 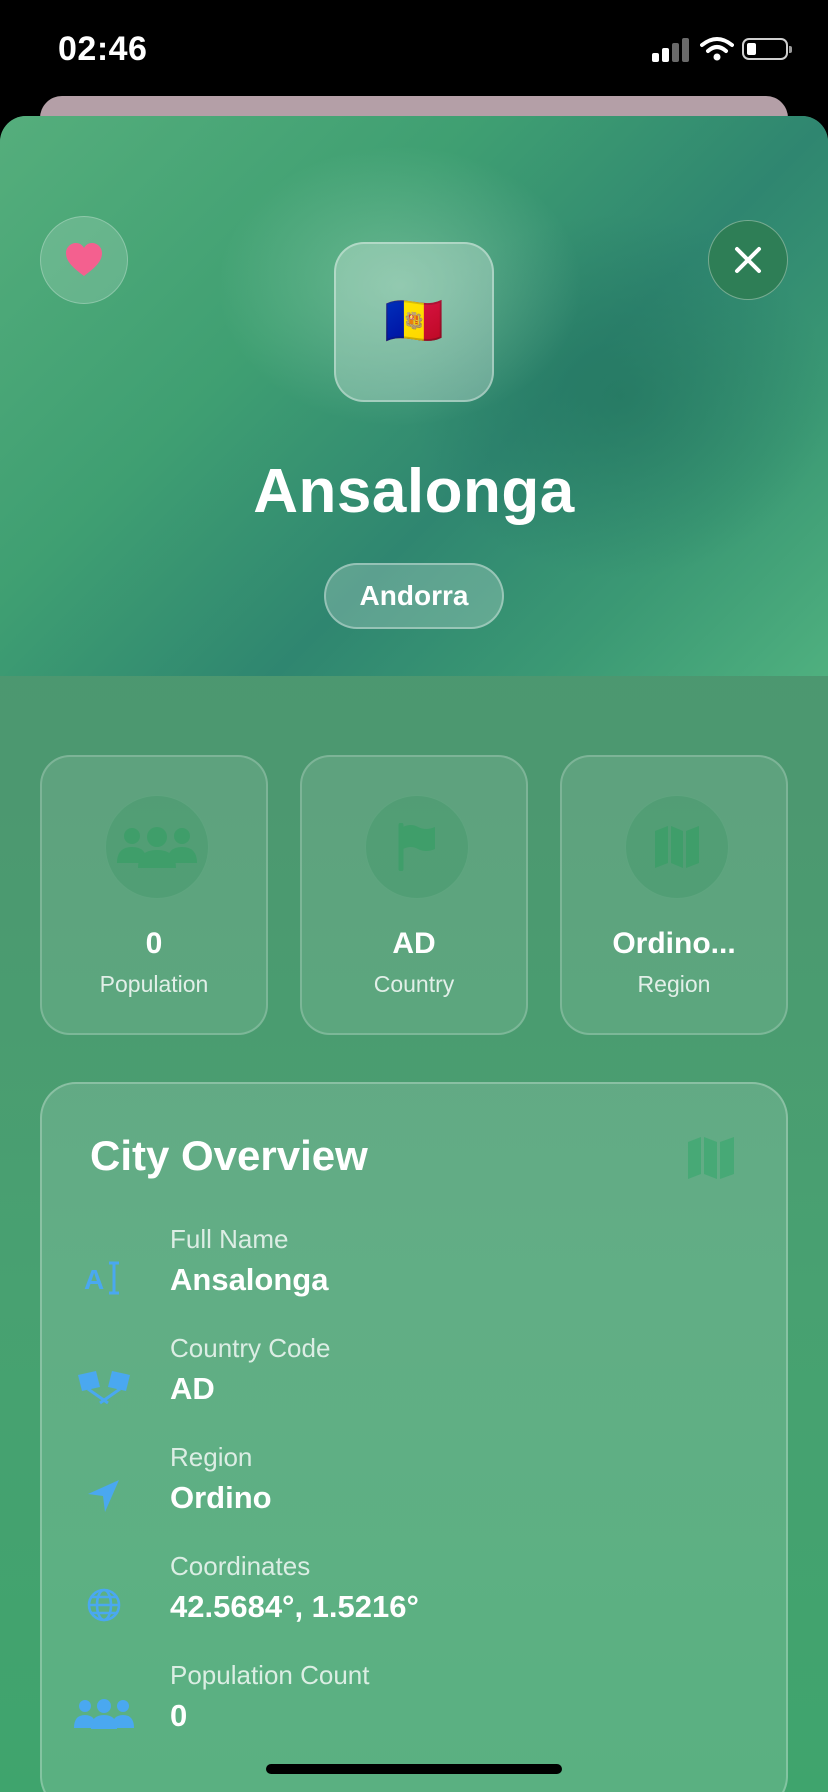 I want to click on stat-label: Country, so click(x=414, y=984).